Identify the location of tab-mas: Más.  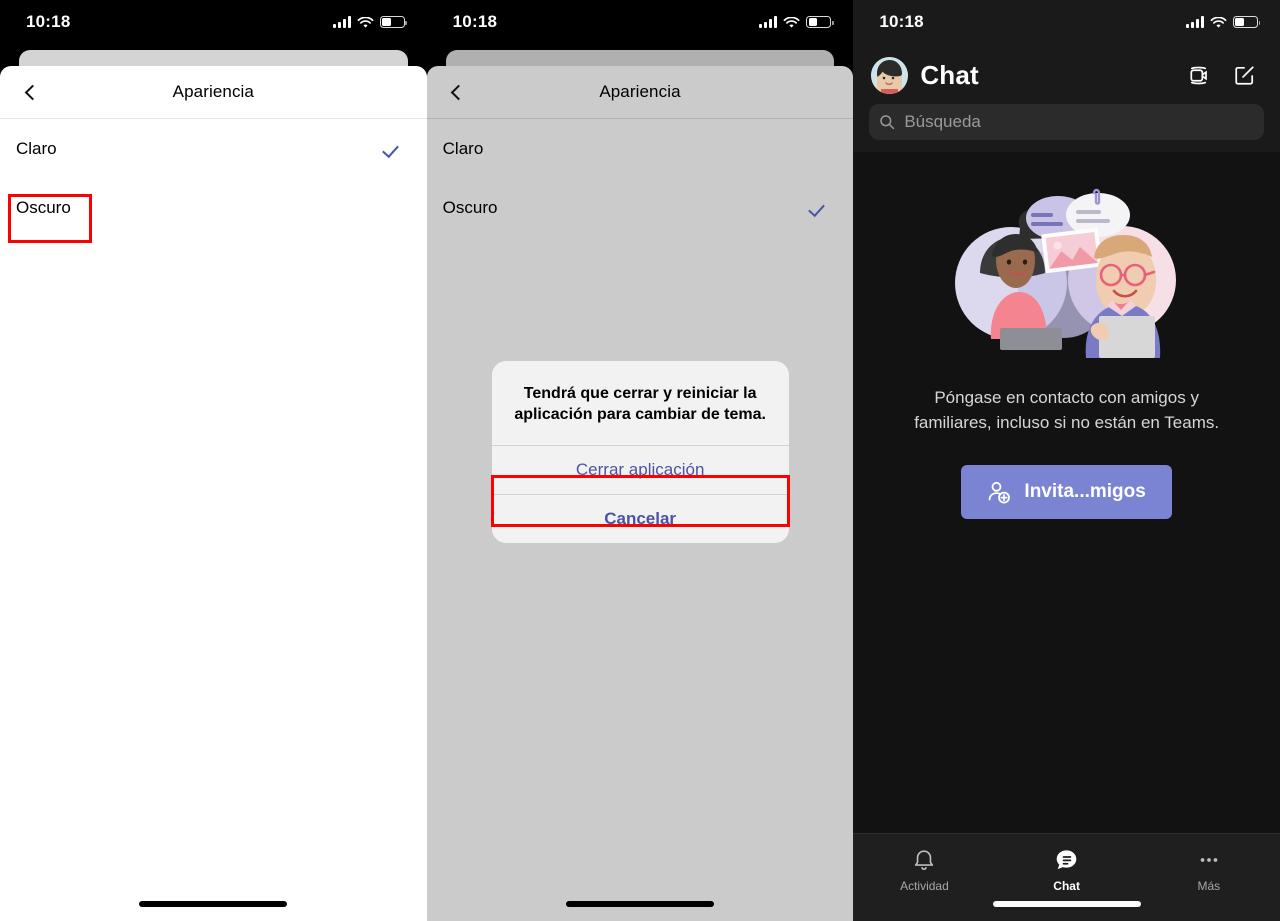
(1209, 869).